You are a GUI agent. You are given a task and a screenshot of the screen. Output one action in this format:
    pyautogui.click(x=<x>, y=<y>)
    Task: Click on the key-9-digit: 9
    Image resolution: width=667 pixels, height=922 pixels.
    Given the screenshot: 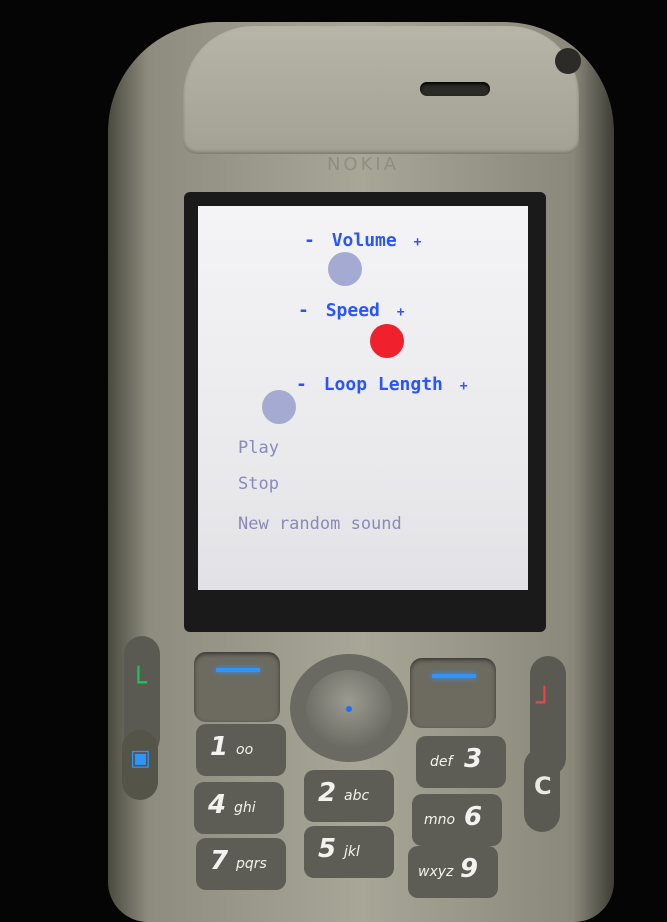 What is the action you would take?
    pyautogui.click(x=469, y=869)
    